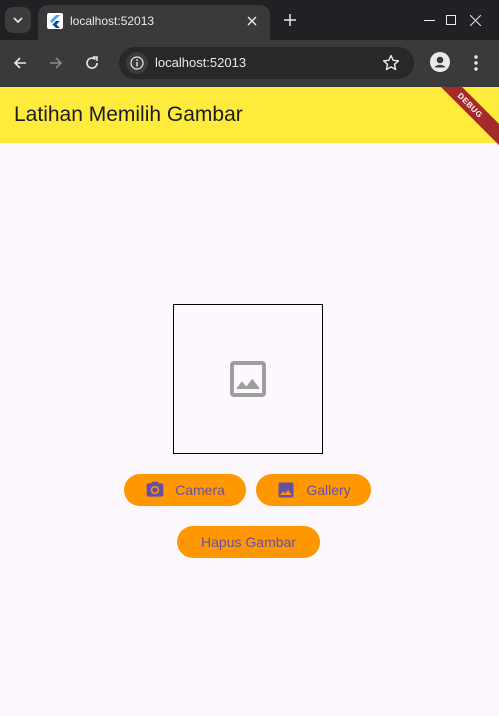  I want to click on browser-toolbar: localhost:52013, so click(249, 63).